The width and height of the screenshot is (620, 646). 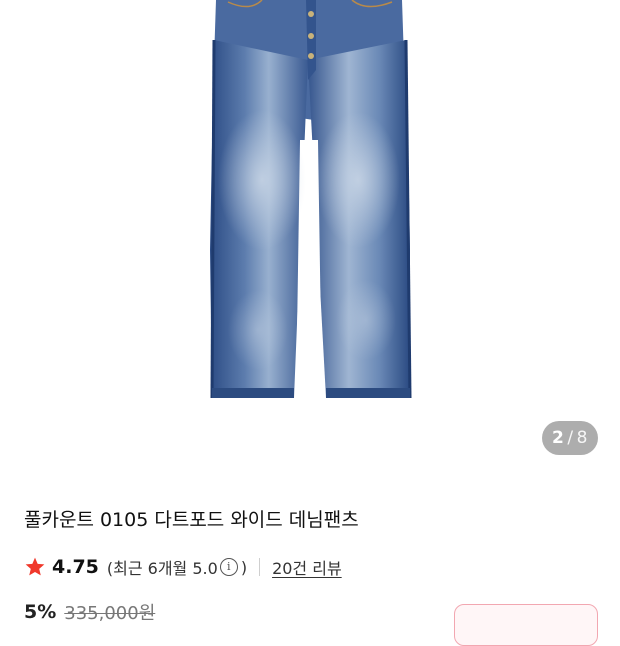 What do you see at coordinates (75, 567) in the screenshot?
I see `rating-score: 4.75` at bounding box center [75, 567].